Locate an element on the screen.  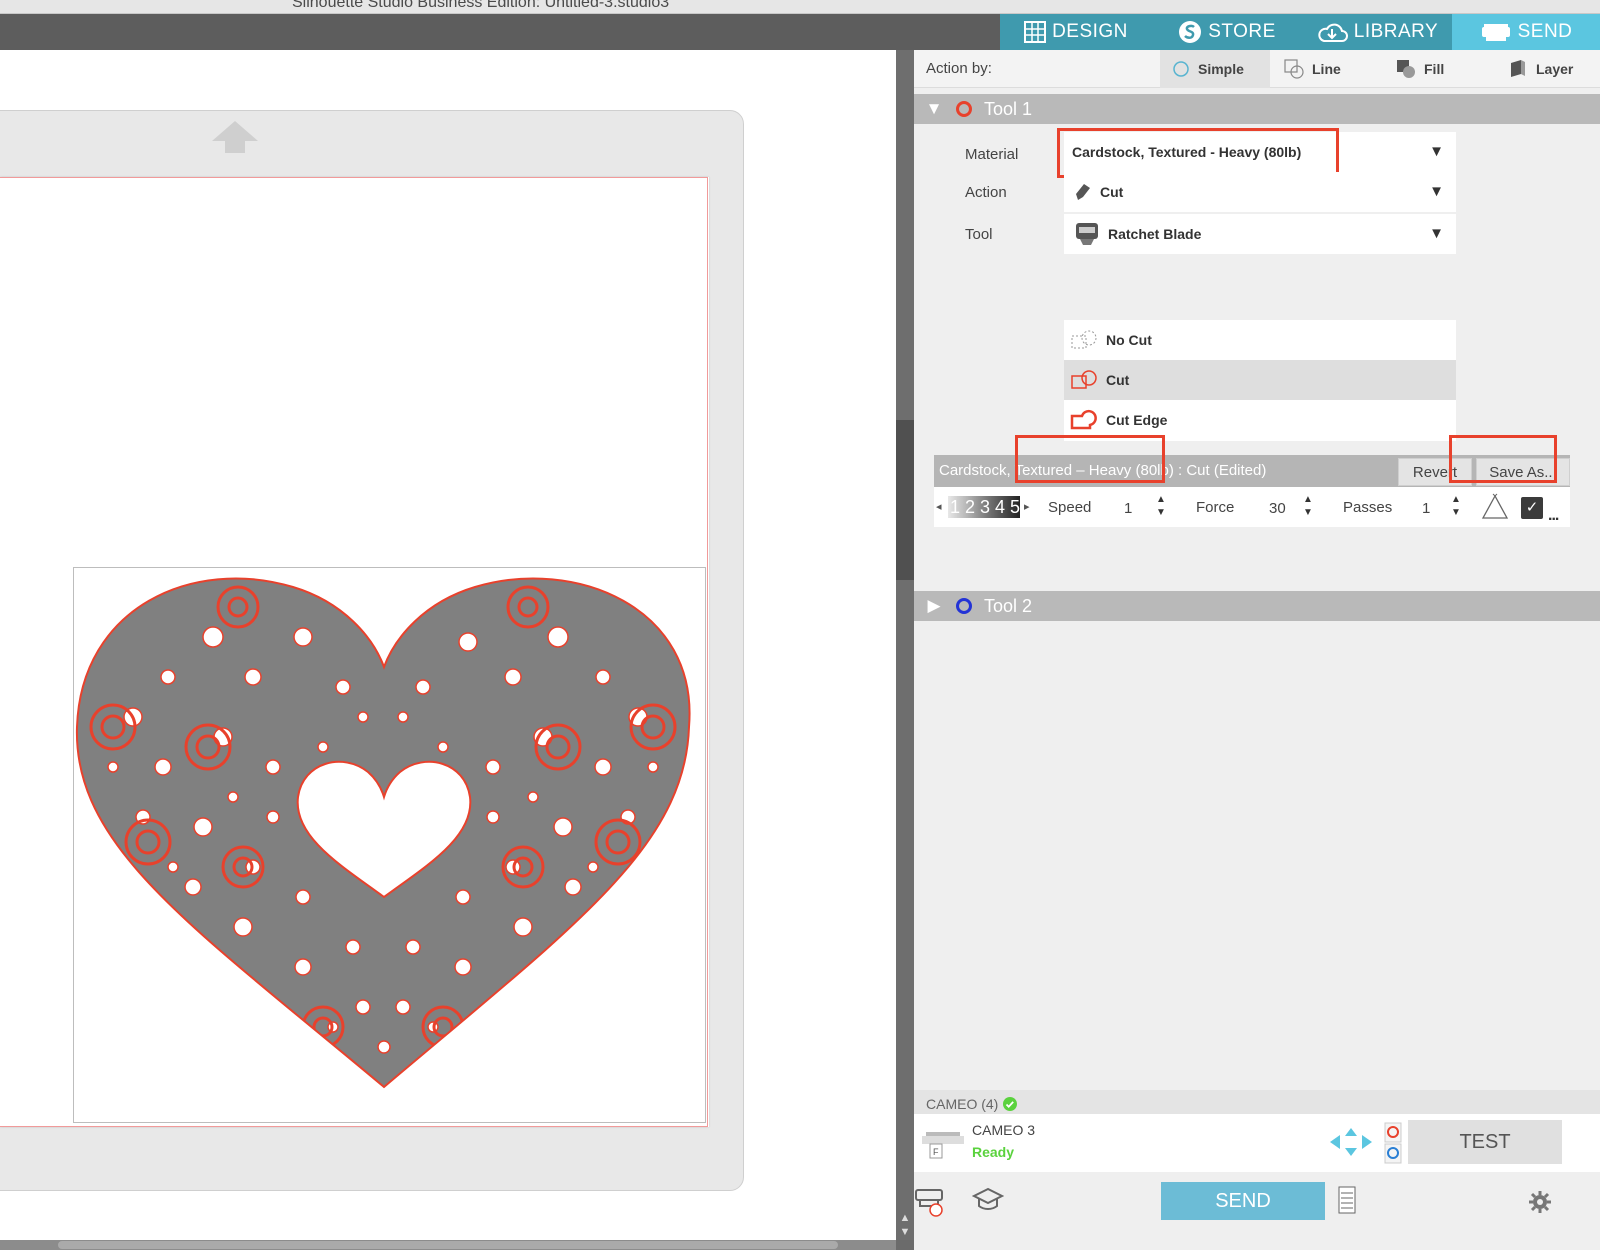
cut-edge-icon is located at coordinates (1083, 419).